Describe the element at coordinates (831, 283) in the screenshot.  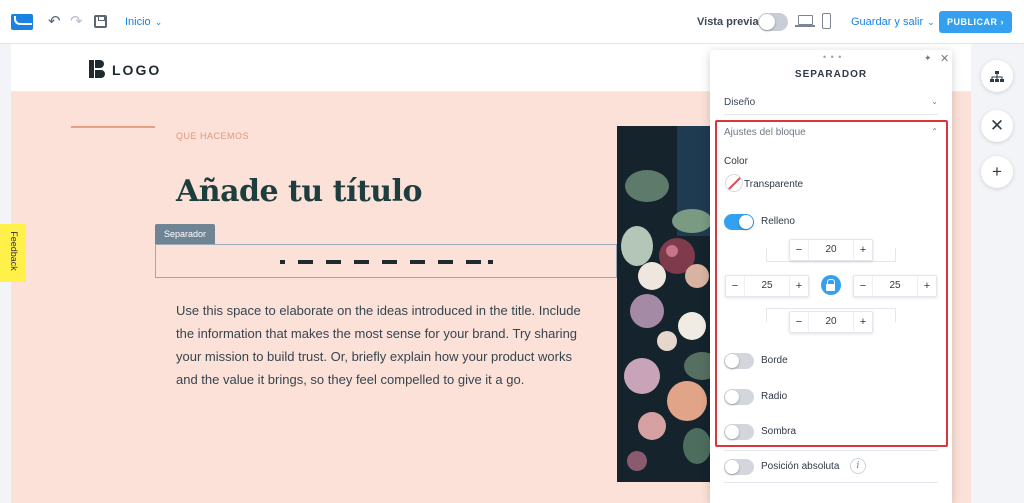
I see `block-settings-highlight` at that location.